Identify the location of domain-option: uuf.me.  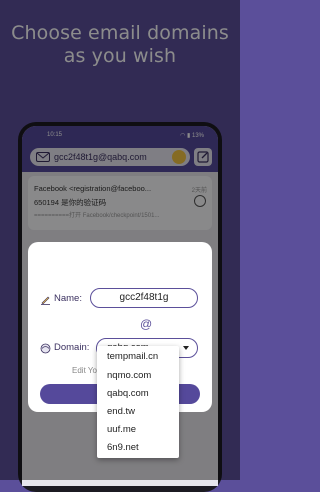
(121, 429).